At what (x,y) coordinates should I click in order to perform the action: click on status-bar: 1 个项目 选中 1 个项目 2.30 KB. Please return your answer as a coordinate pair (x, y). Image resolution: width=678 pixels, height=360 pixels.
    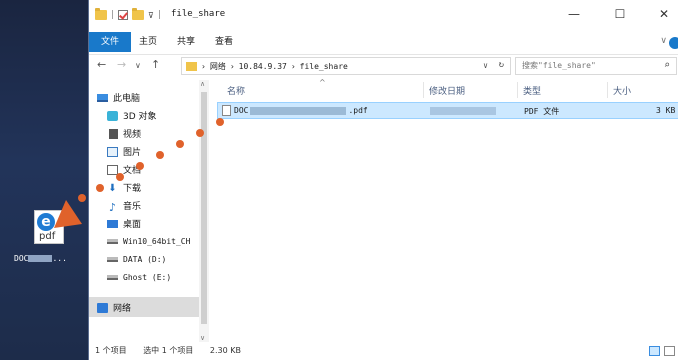
    Looking at the image, I should click on (383, 351).